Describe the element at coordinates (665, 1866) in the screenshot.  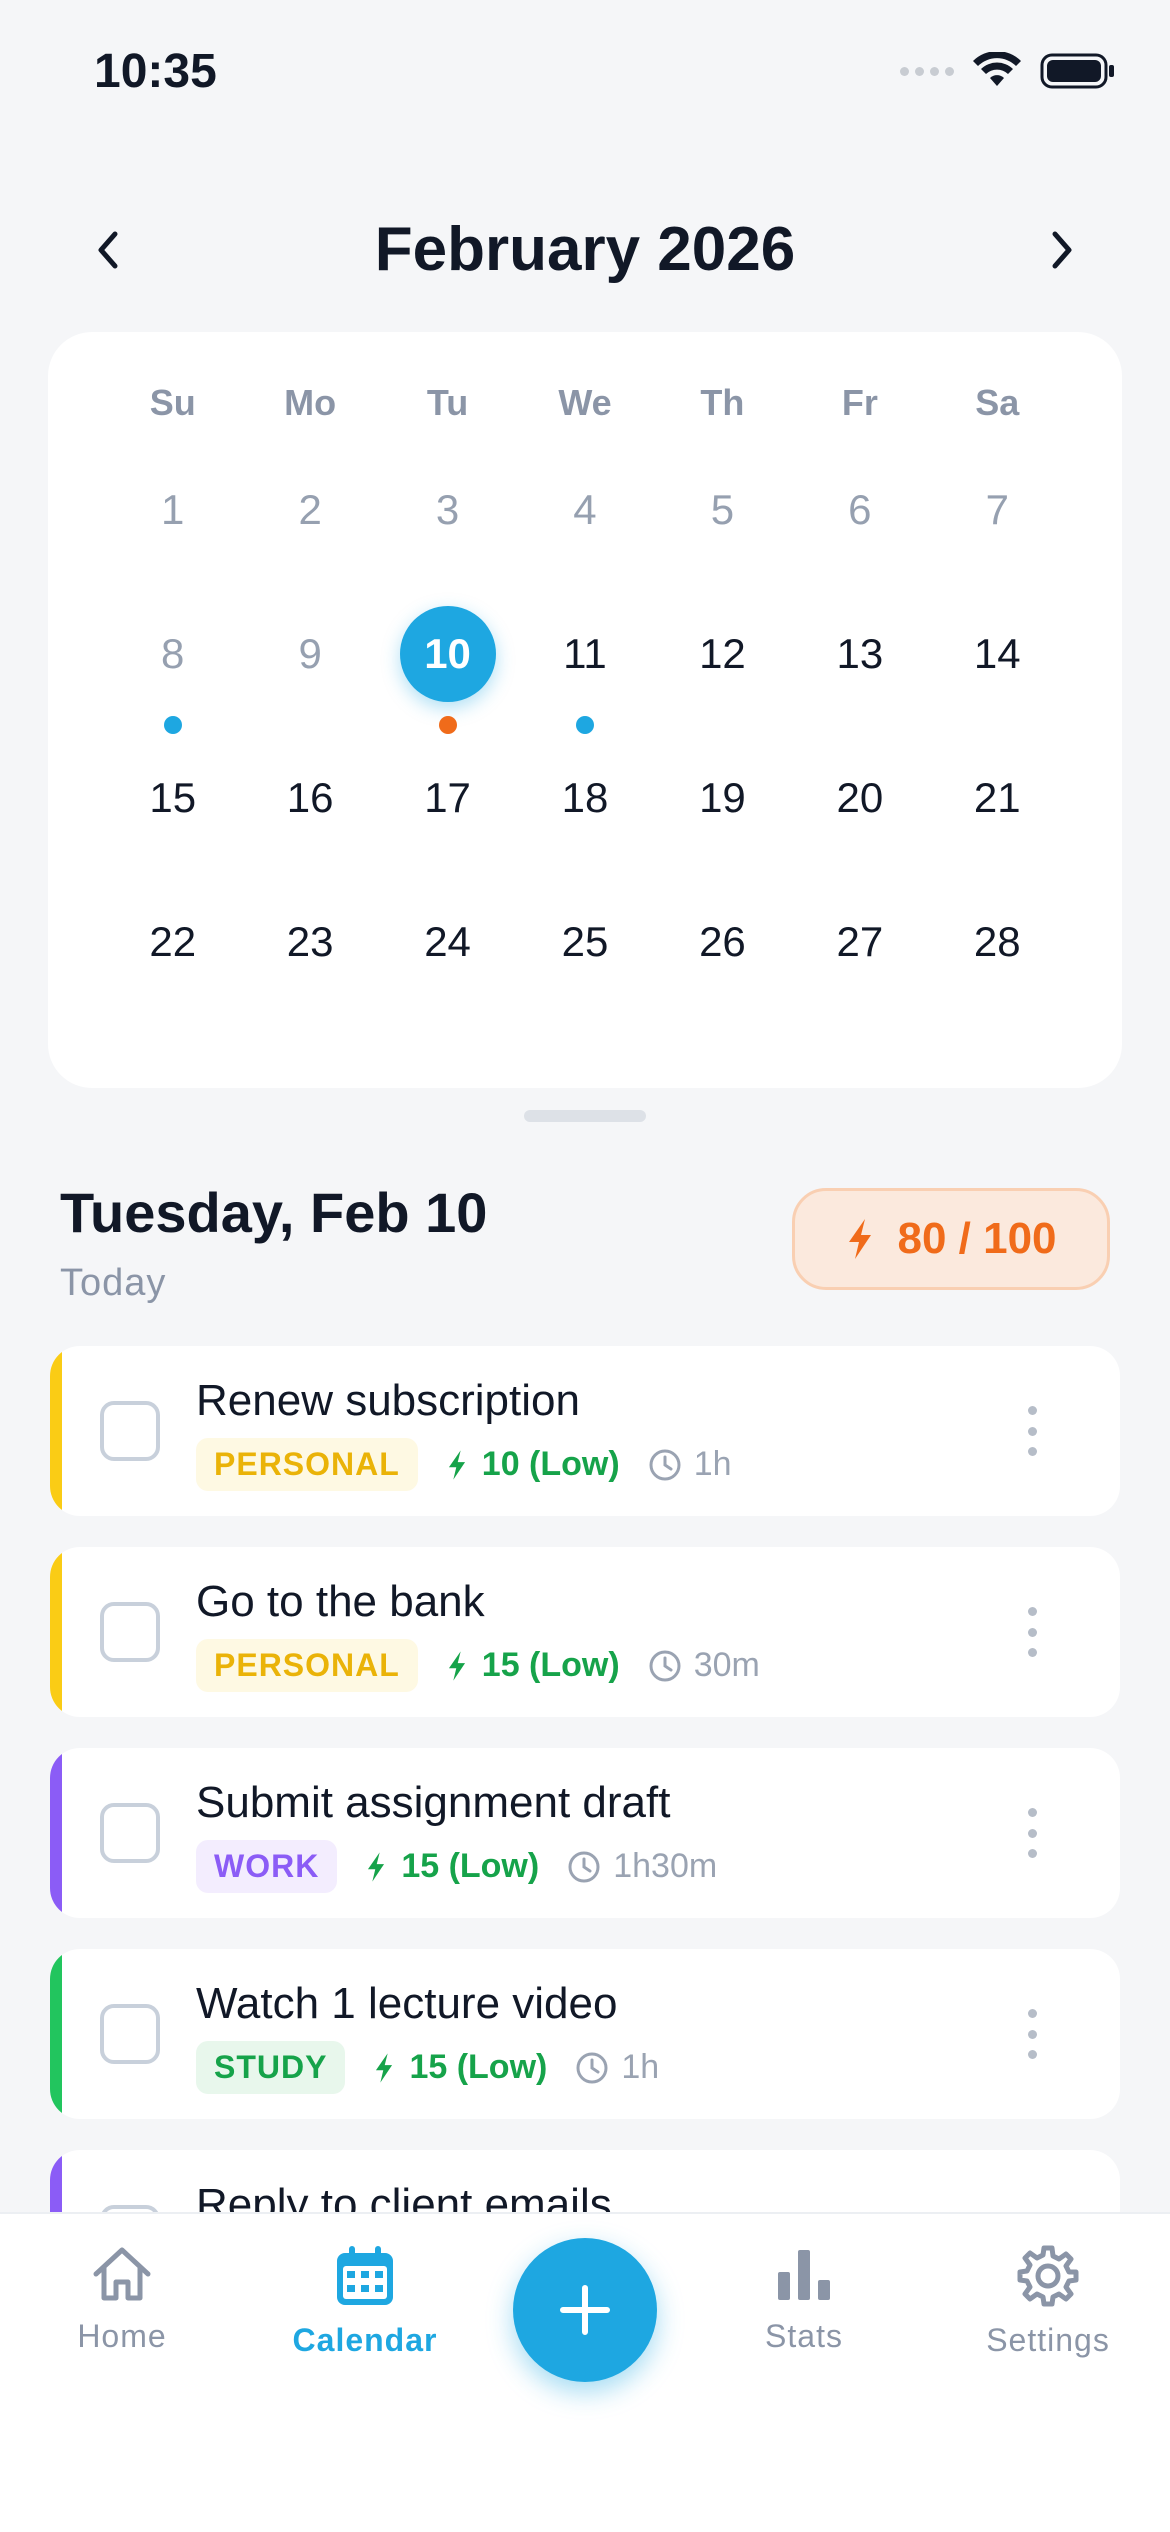
I see `task-duration-value: 1h30m` at that location.